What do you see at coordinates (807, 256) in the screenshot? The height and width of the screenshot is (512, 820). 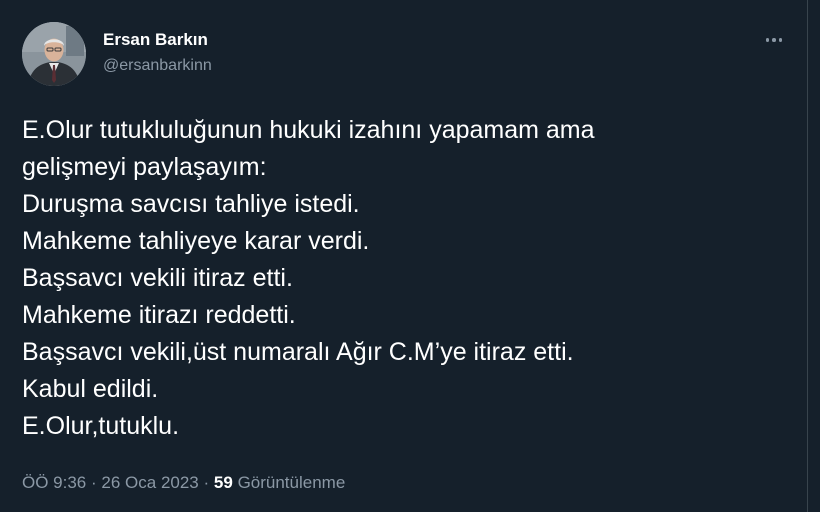 I see `column-divider` at bounding box center [807, 256].